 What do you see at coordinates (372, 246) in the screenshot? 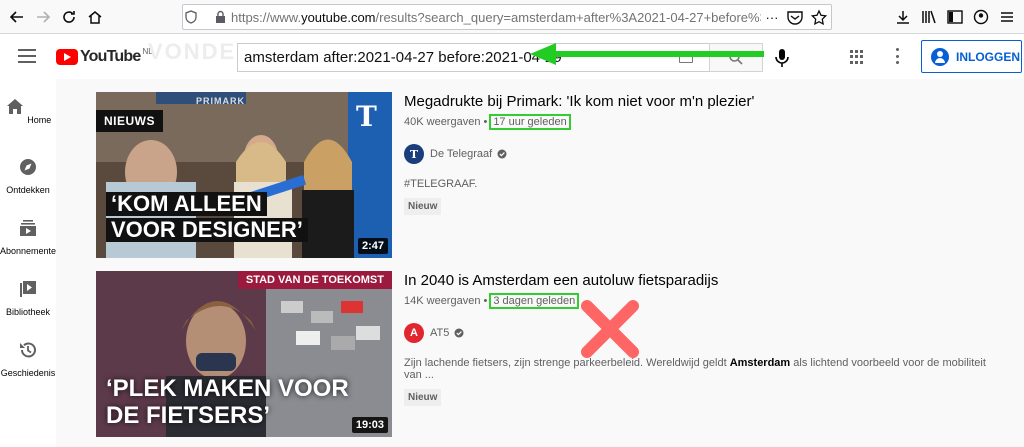
I see `video-duration: 2:47` at bounding box center [372, 246].